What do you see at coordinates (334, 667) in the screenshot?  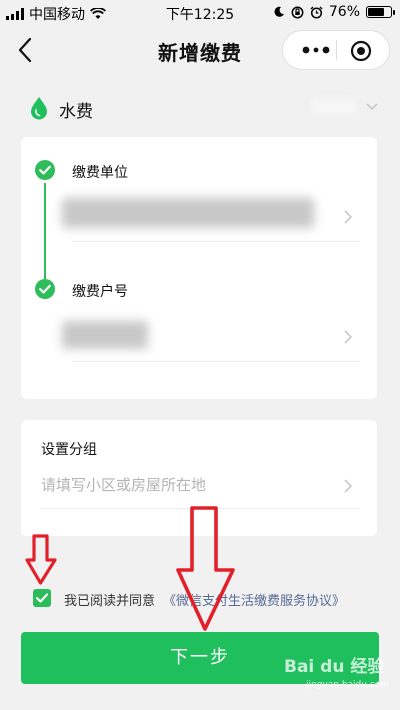 I see `watermark-logo: Bai du 经验` at bounding box center [334, 667].